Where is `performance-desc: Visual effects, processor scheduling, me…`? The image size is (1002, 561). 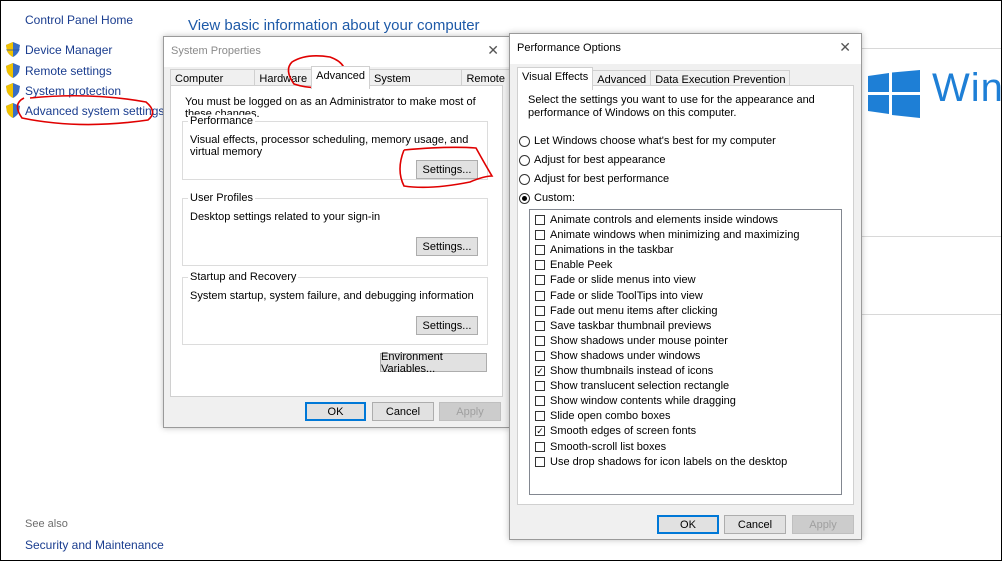 performance-desc: Visual effects, processor scheduling, me… is located at coordinates (329, 146).